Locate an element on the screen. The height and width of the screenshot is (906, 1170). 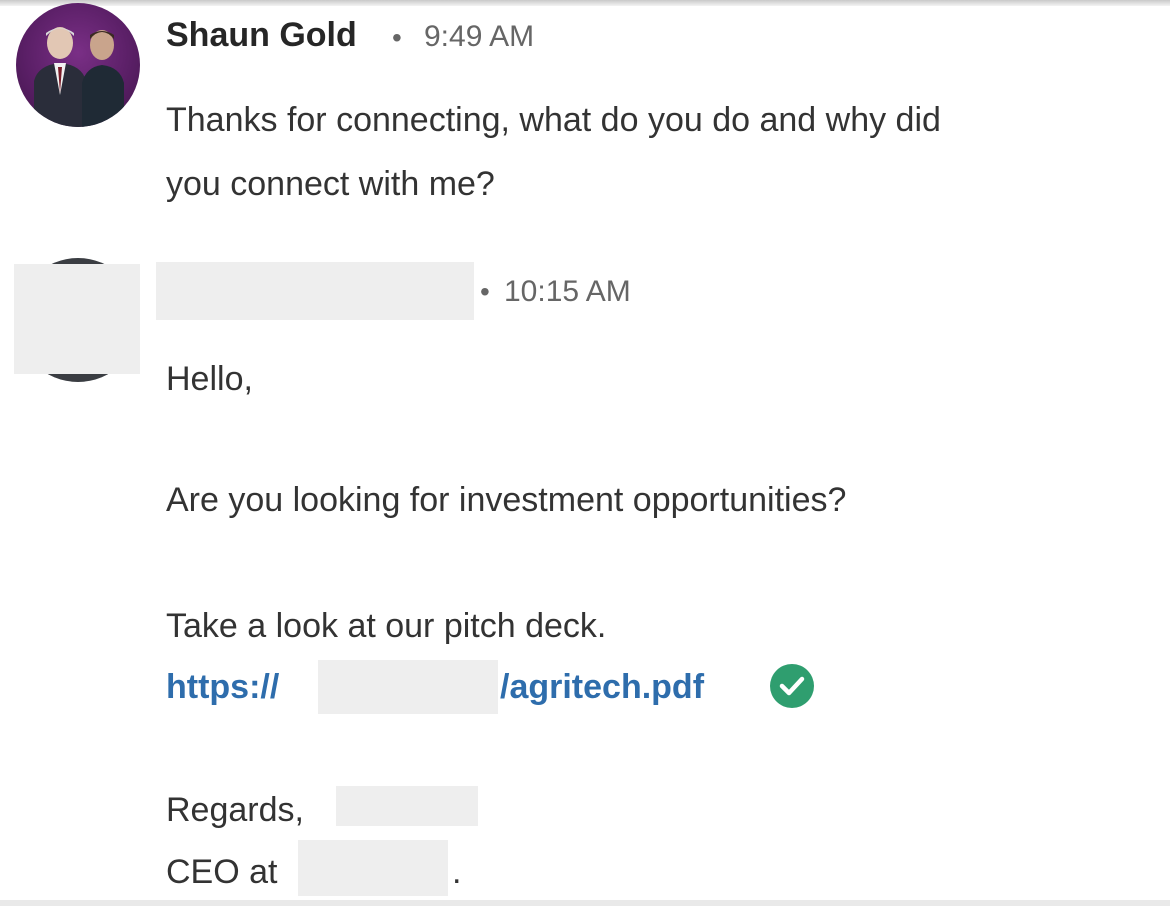
sender-name: Shaun Gold is located at coordinates (261, 35).